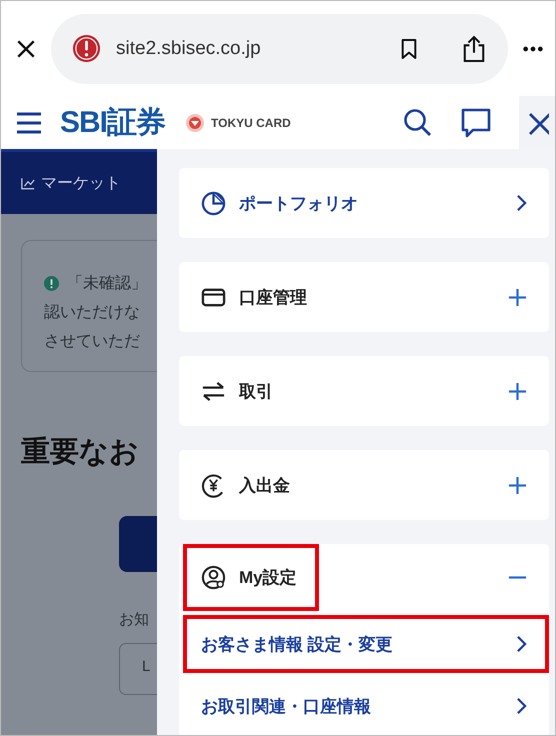 This screenshot has width=556, height=736. What do you see at coordinates (476, 123) in the screenshot?
I see `chat-icon` at bounding box center [476, 123].